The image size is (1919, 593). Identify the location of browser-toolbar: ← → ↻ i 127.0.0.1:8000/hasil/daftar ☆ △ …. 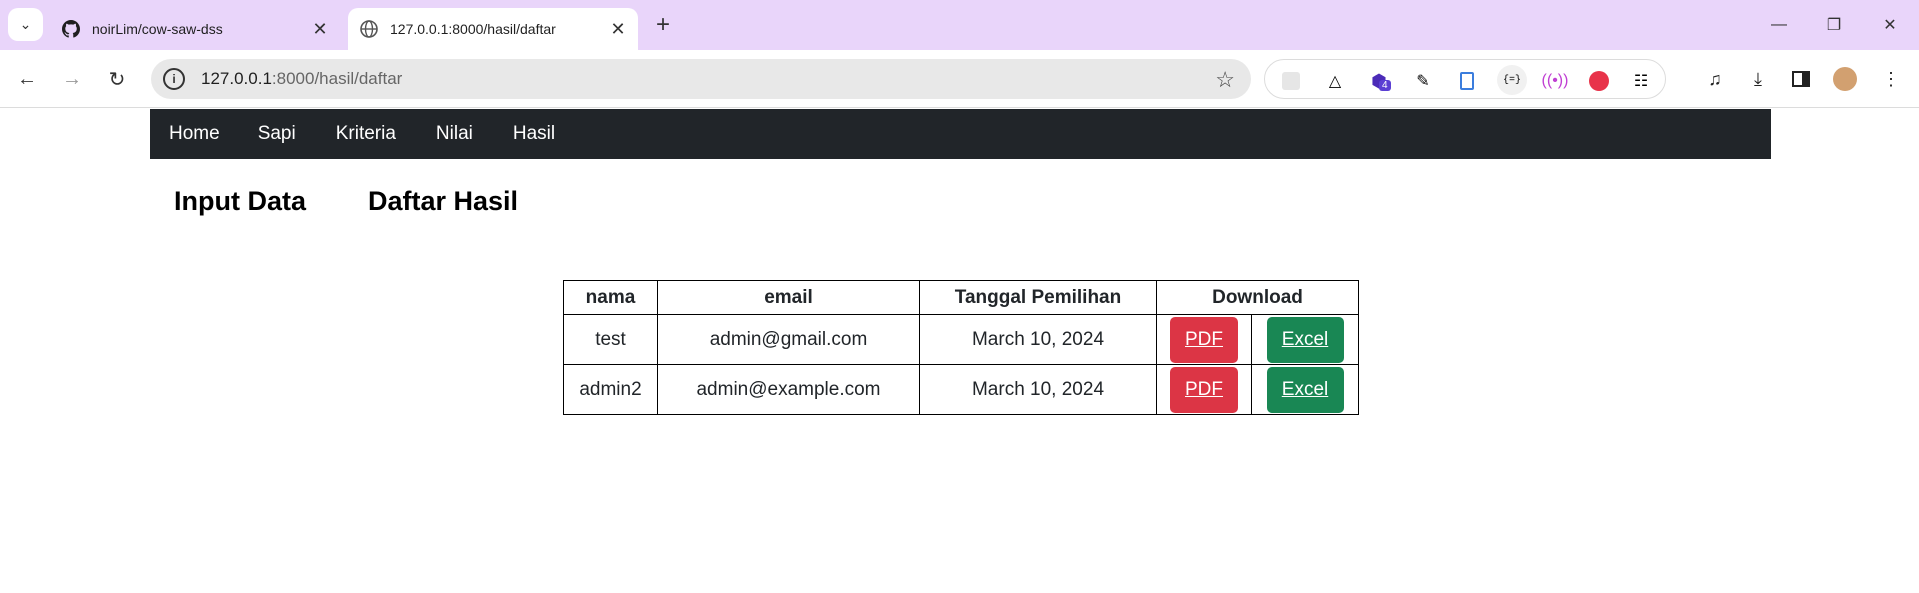
(959, 79).